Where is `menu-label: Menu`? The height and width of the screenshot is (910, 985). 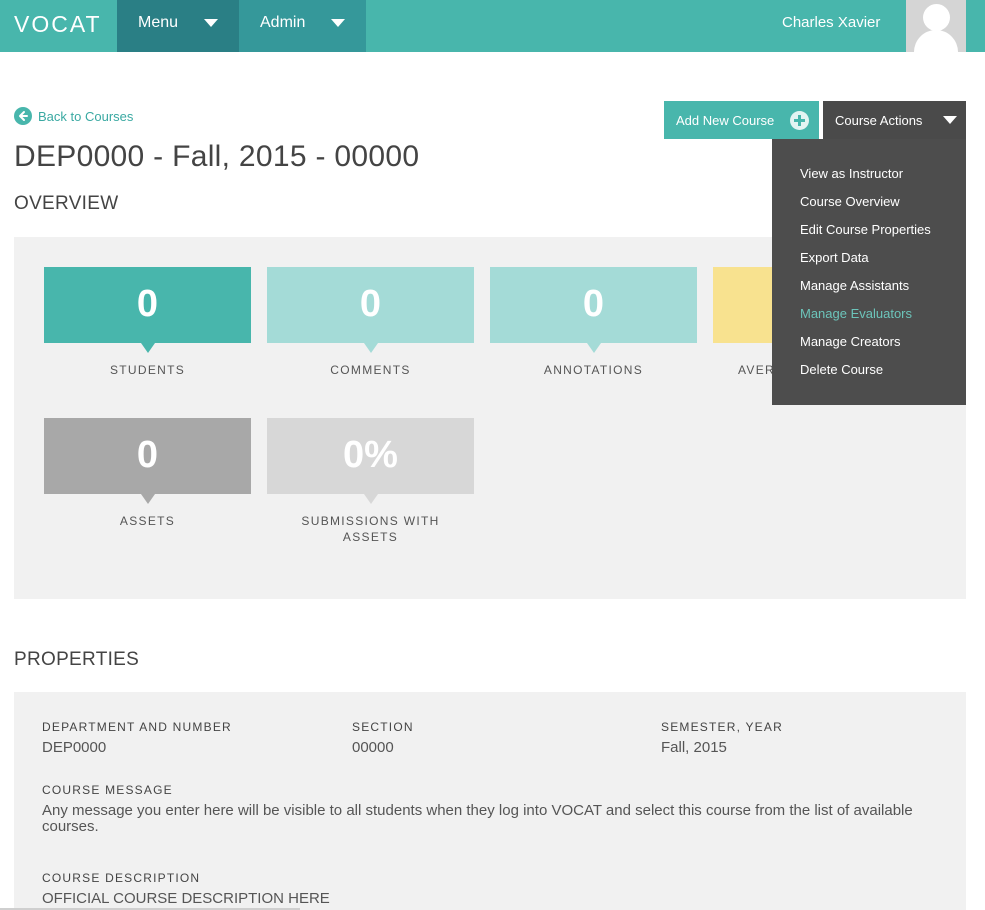
menu-label: Menu is located at coordinates (158, 22).